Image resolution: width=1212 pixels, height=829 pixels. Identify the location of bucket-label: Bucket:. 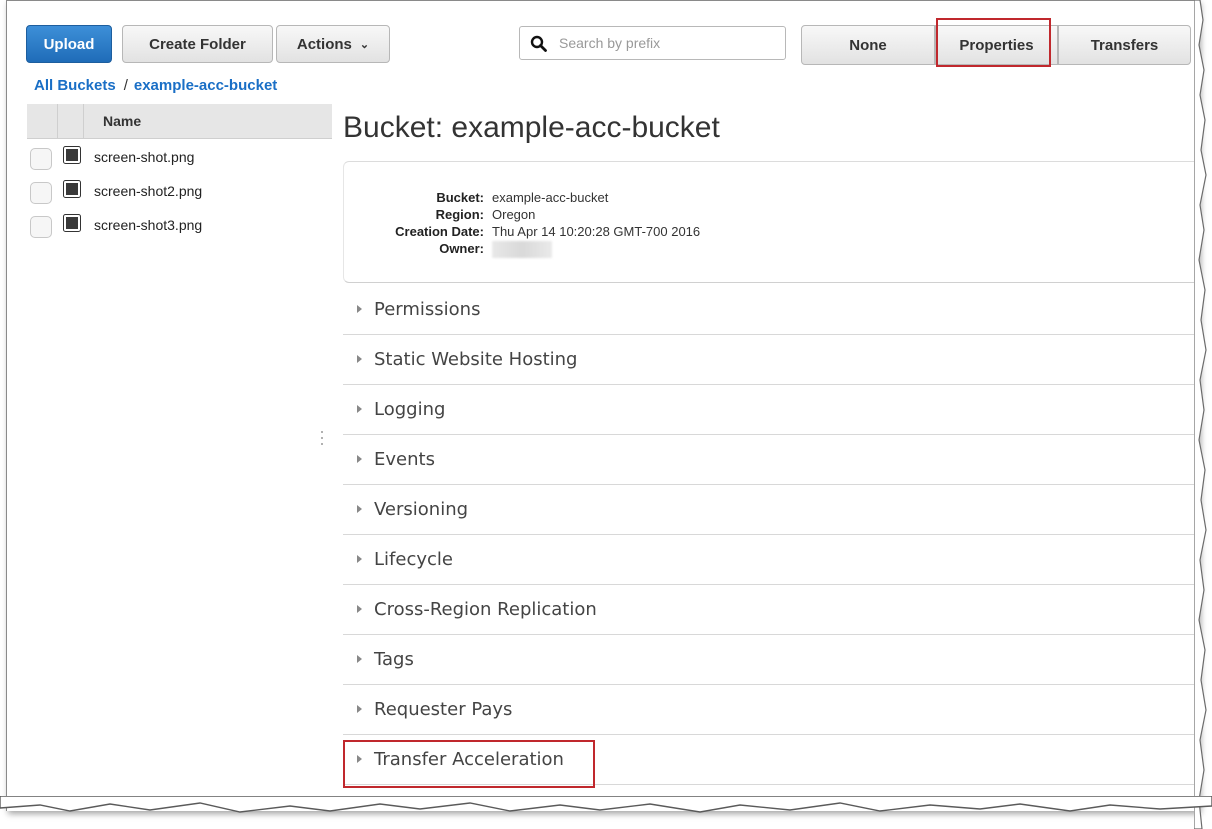
(460, 197).